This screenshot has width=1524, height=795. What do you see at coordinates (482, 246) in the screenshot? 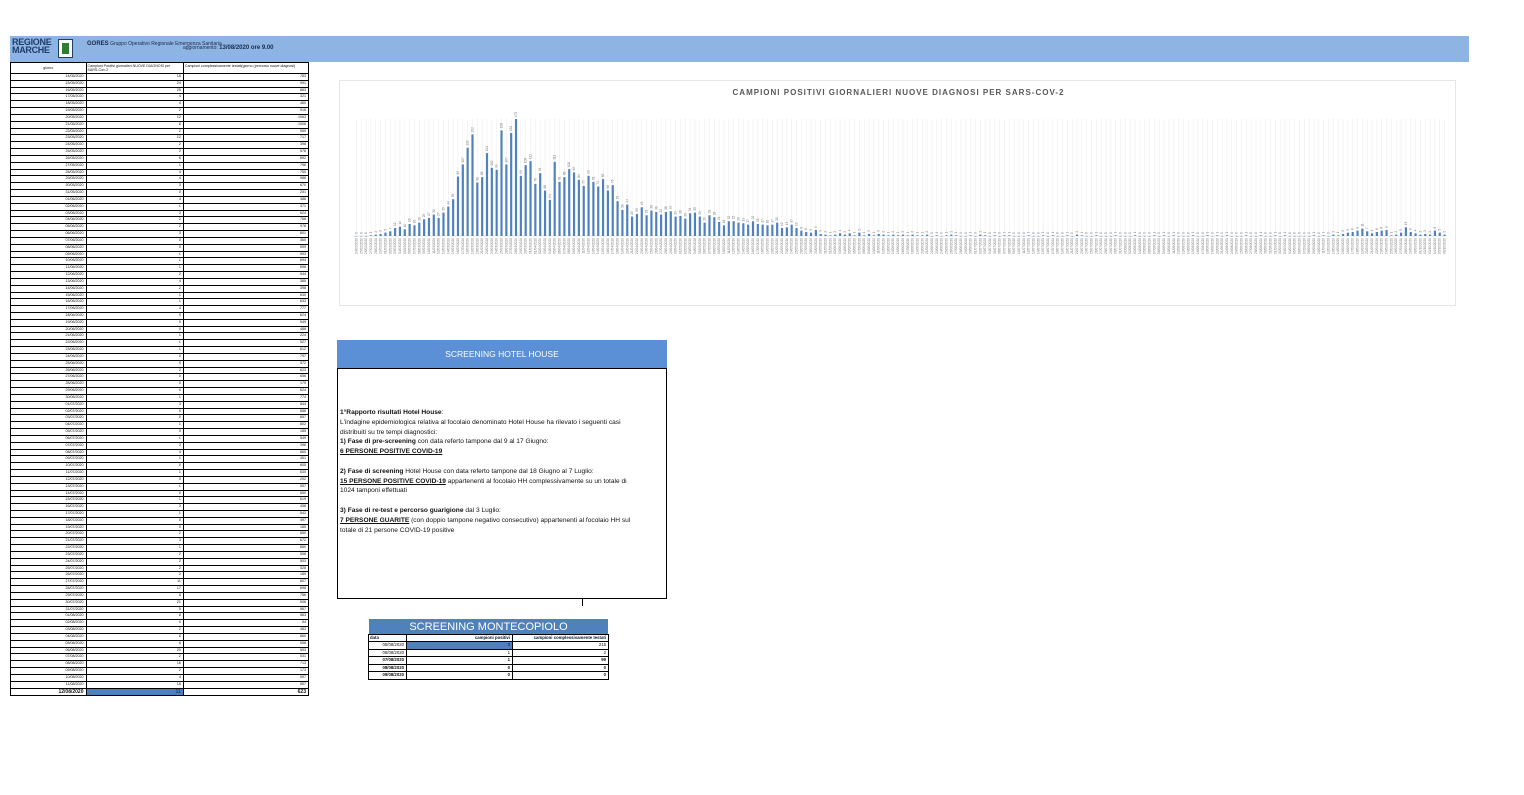
I see `x-tick-label: 21/03/2020` at bounding box center [482, 246].